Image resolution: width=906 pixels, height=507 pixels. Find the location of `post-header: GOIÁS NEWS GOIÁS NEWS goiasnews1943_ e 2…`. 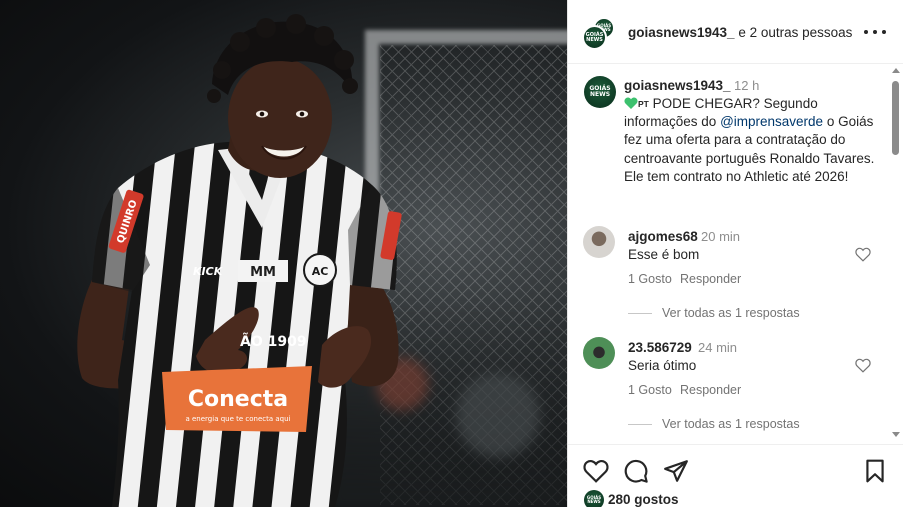

post-header: GOIÁS NEWS GOIÁS NEWS goiasnews1943_ e 2… is located at coordinates (735, 32).